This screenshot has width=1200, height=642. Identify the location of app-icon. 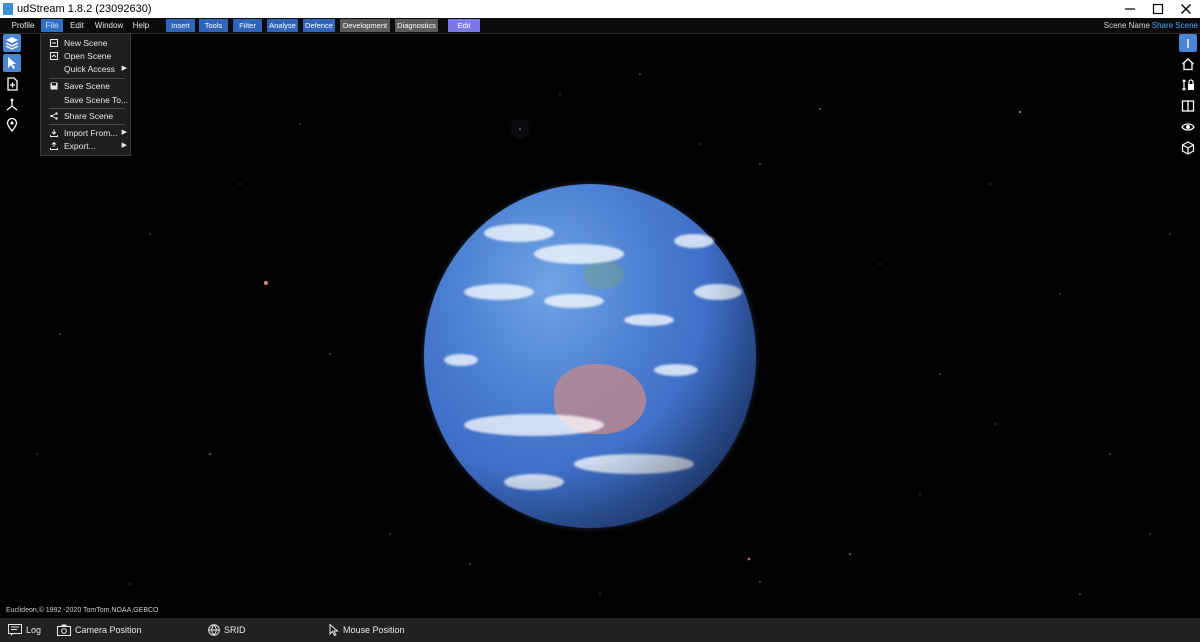
(8, 9).